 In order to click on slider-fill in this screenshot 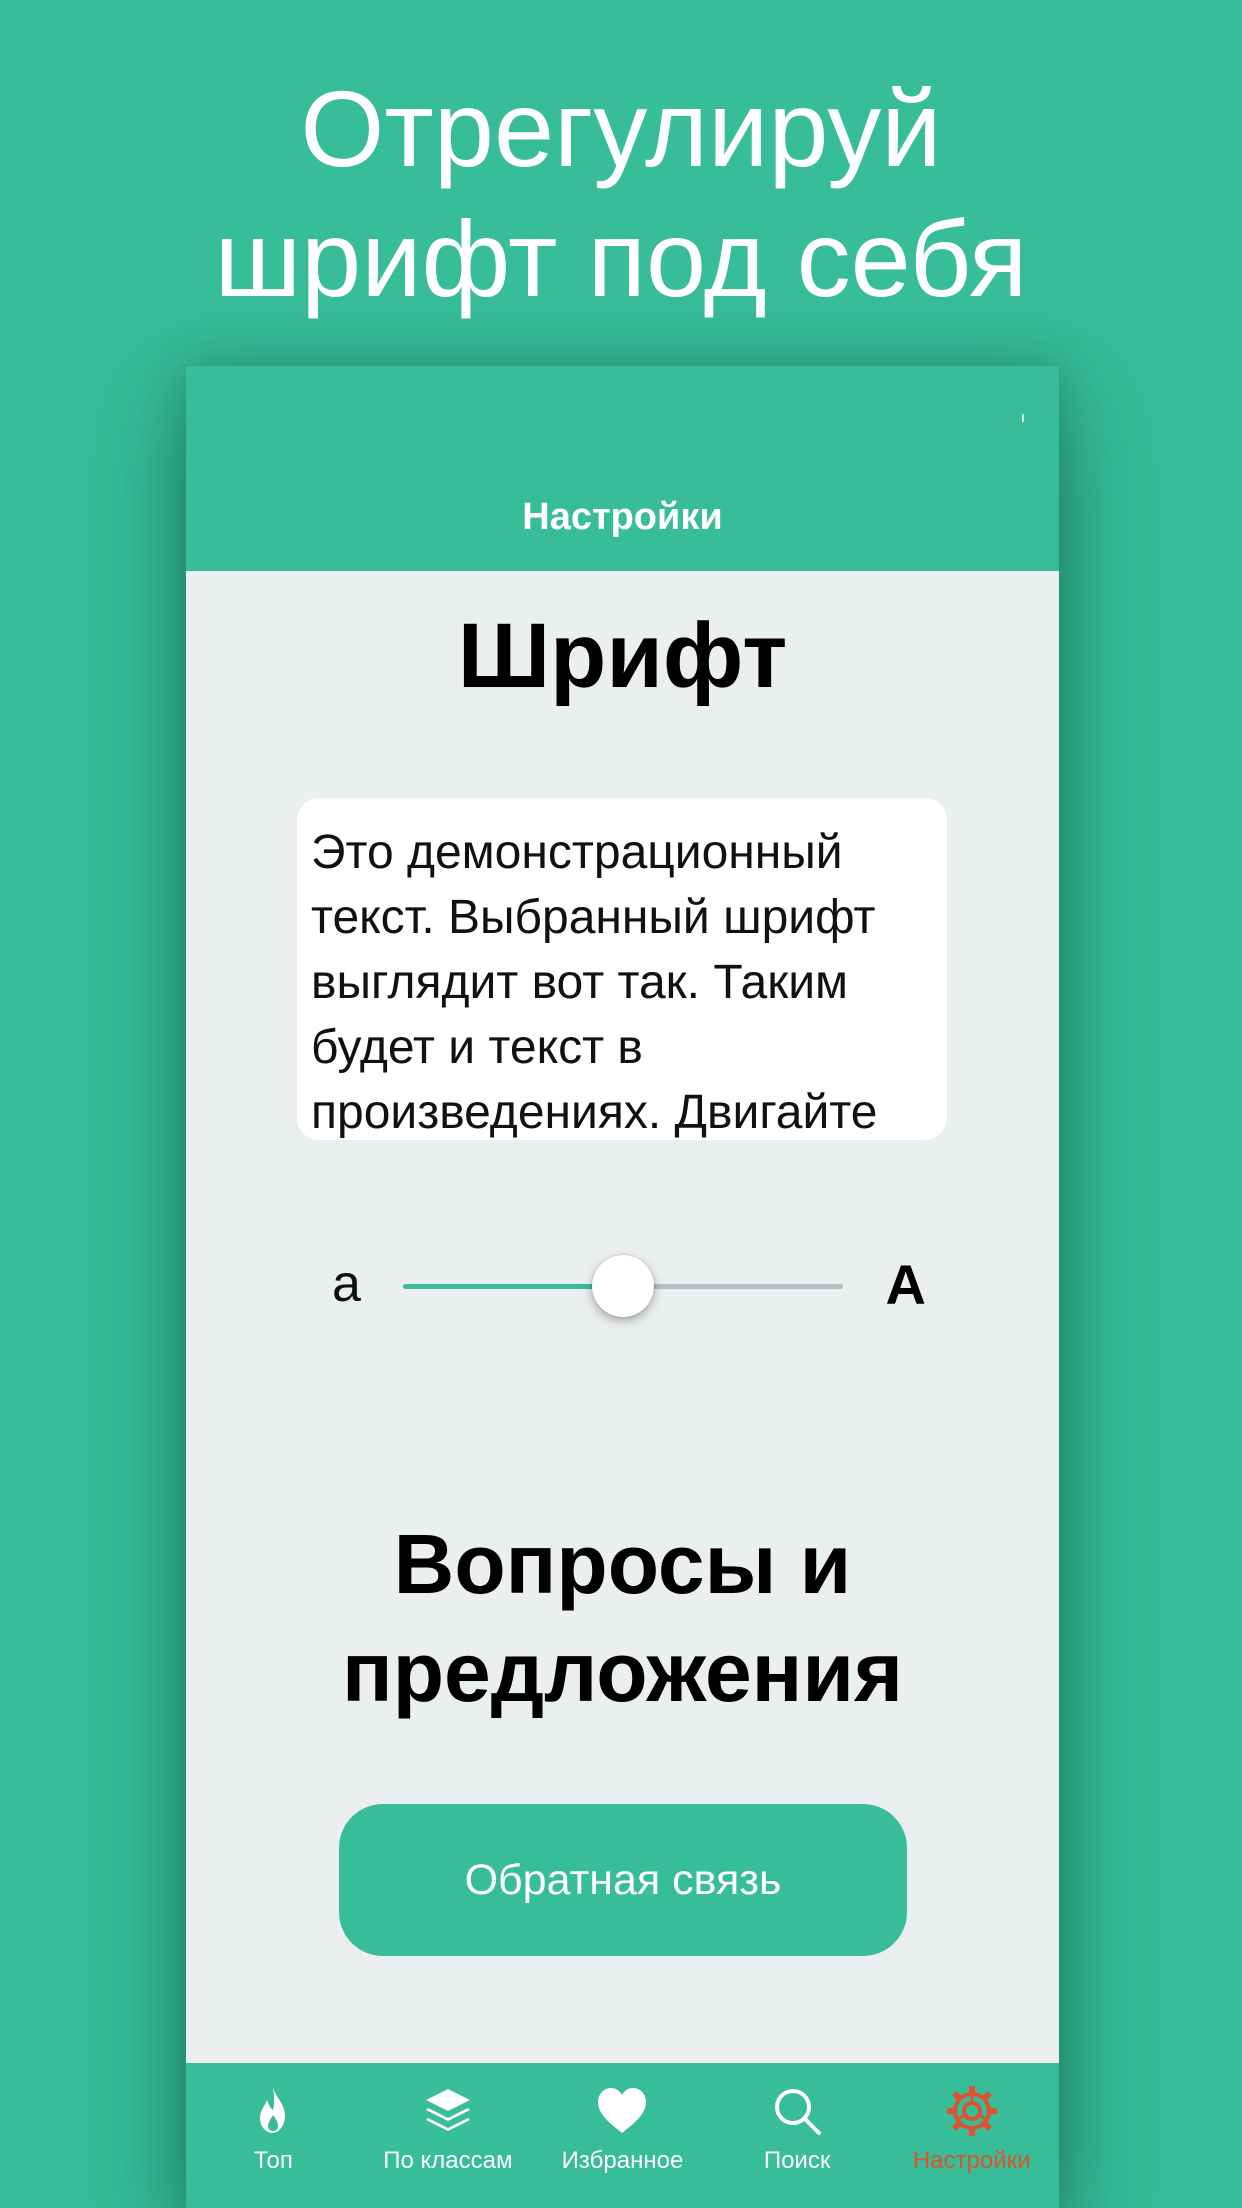, I will do `click(513, 1286)`.